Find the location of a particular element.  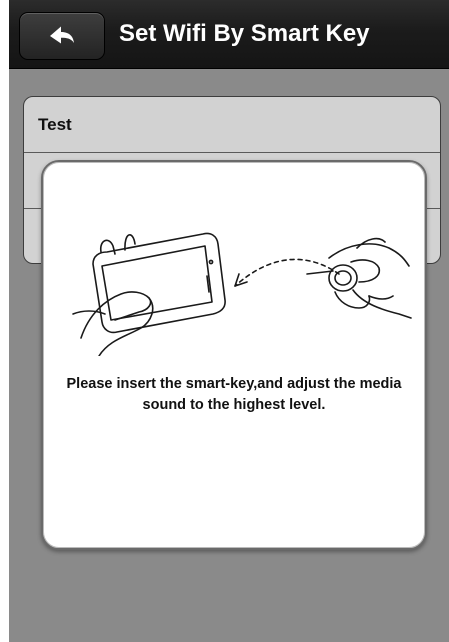

list-item-label: Test is located at coordinates (55, 124).